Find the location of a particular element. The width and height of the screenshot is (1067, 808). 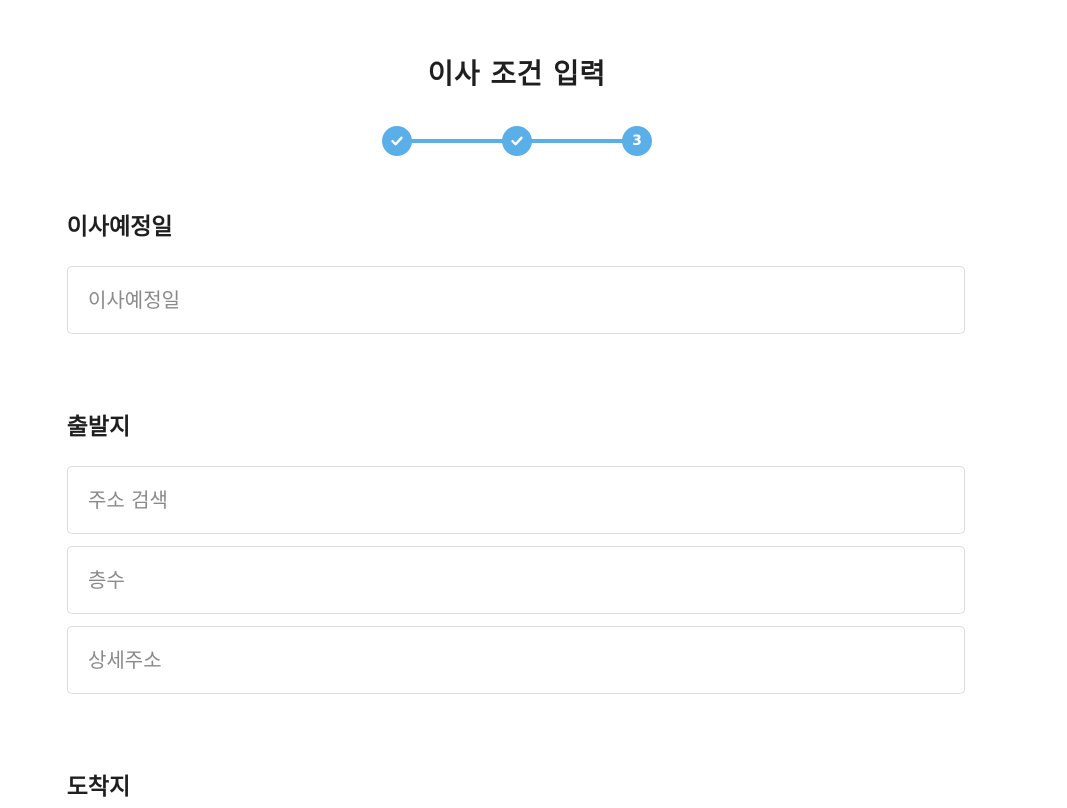

departure-address-search-input is located at coordinates (516, 500).